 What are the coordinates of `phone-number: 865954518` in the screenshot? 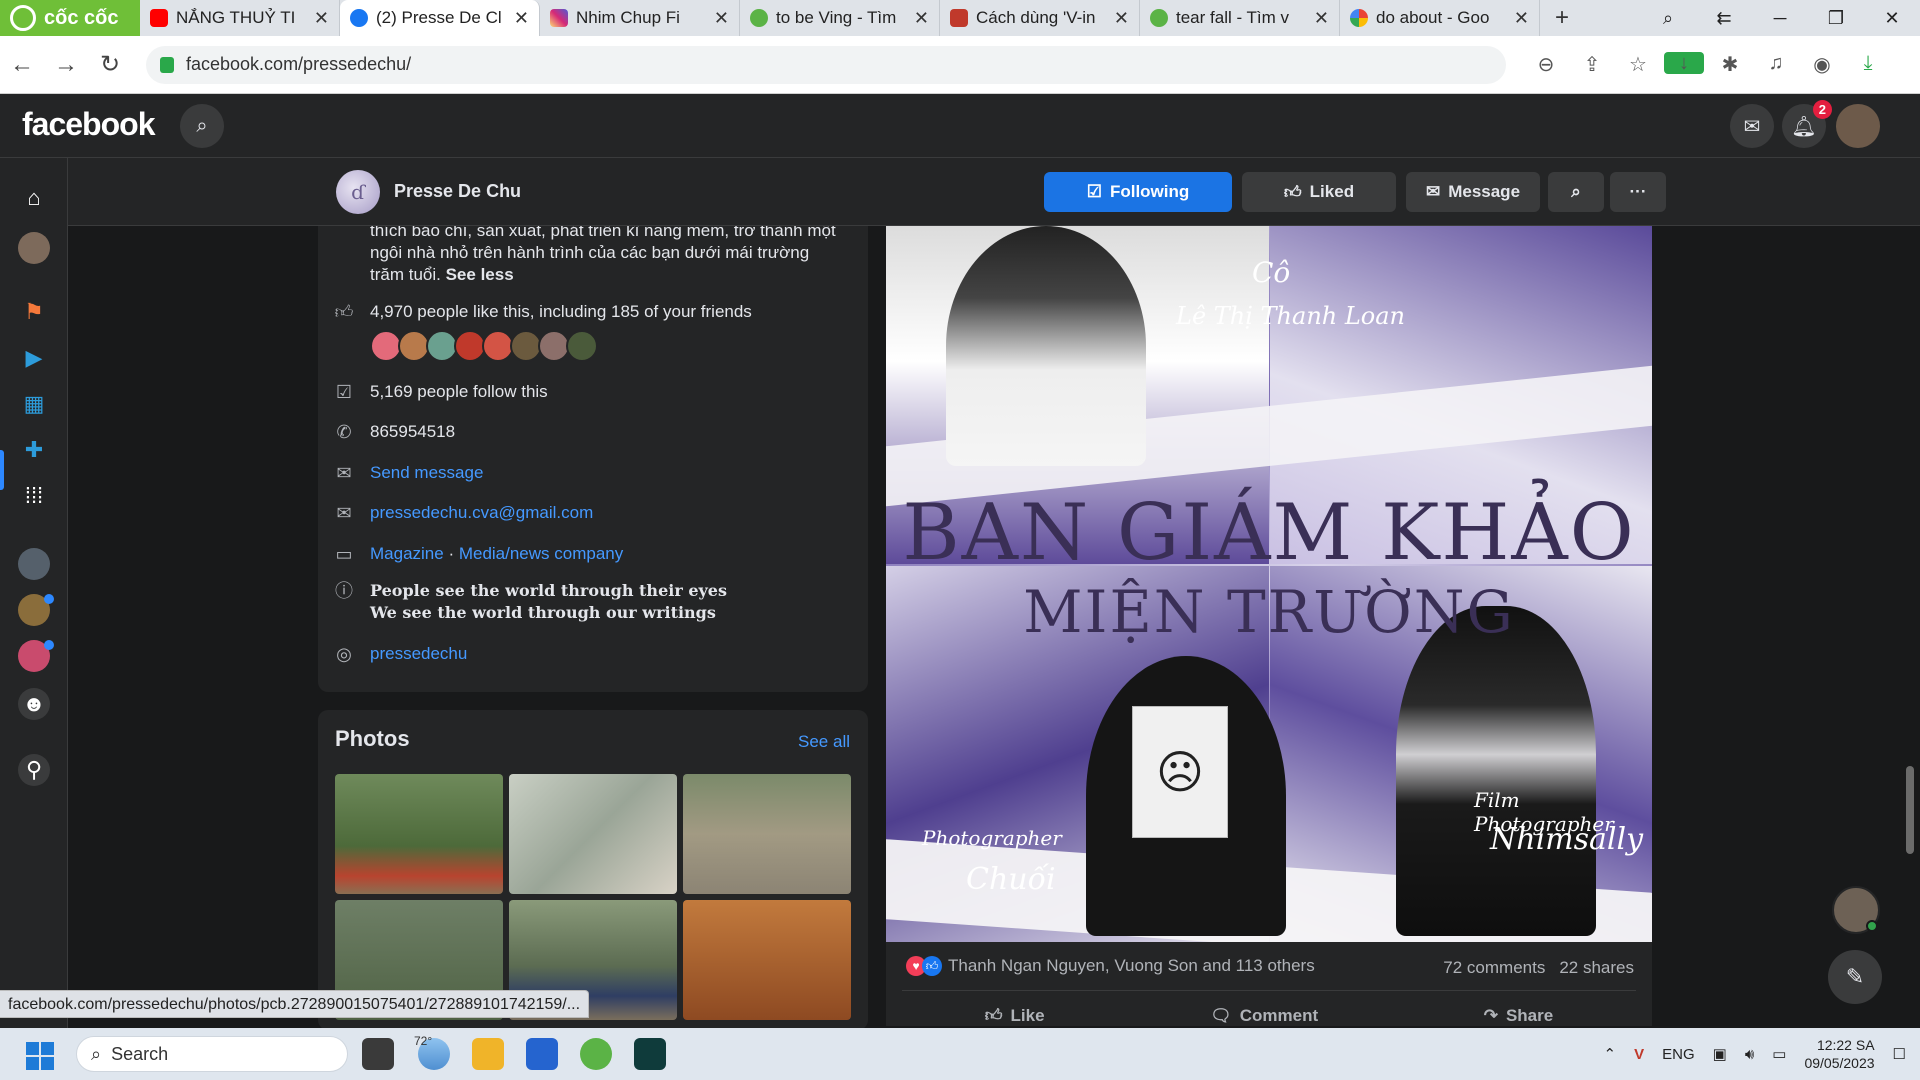 It's located at (412, 432).